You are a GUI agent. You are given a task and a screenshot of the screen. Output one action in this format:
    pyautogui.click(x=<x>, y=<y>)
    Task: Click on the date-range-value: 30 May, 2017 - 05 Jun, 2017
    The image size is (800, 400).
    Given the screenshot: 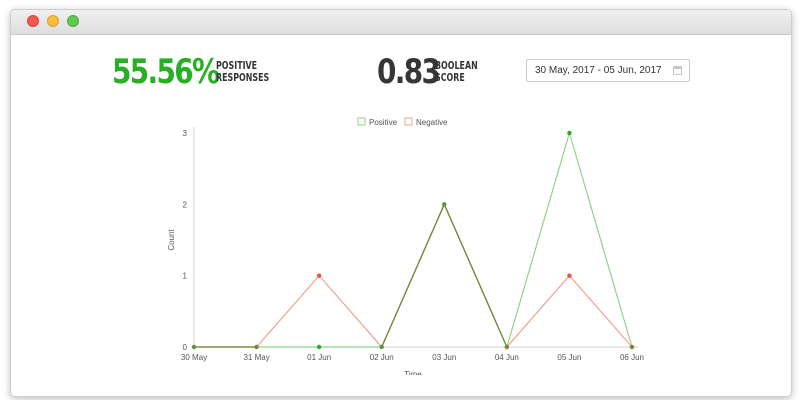 What is the action you would take?
    pyautogui.click(x=598, y=70)
    